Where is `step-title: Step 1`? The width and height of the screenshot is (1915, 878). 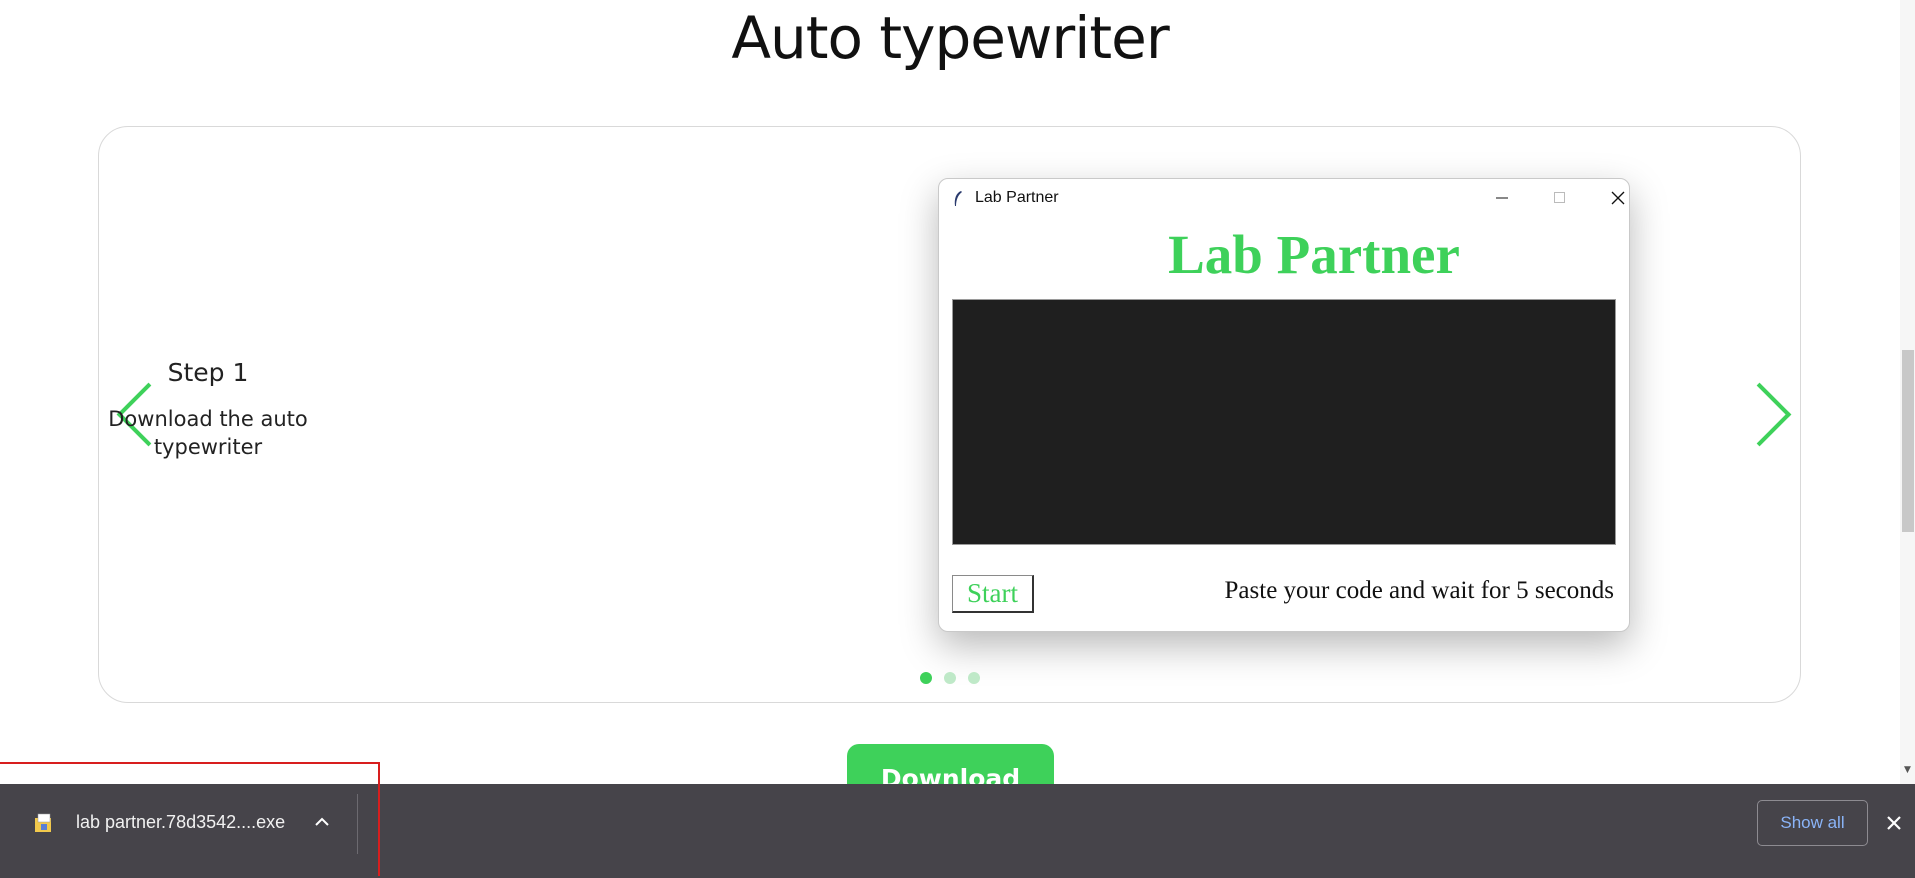 step-title: Step 1 is located at coordinates (208, 372).